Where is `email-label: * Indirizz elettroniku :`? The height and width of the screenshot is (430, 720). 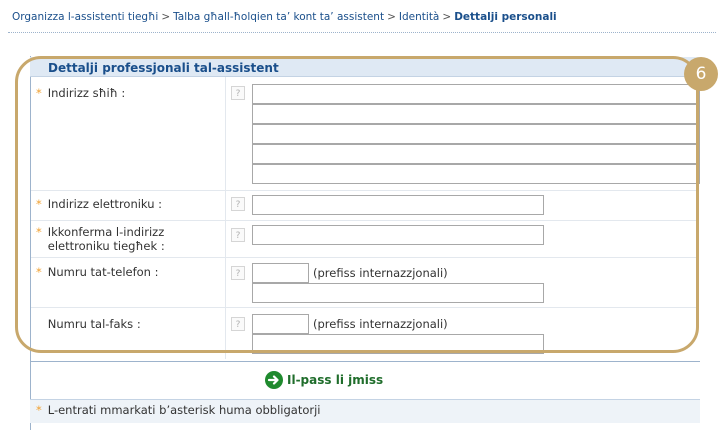
email-label: * Indirizz elettroniku : is located at coordinates (99, 204).